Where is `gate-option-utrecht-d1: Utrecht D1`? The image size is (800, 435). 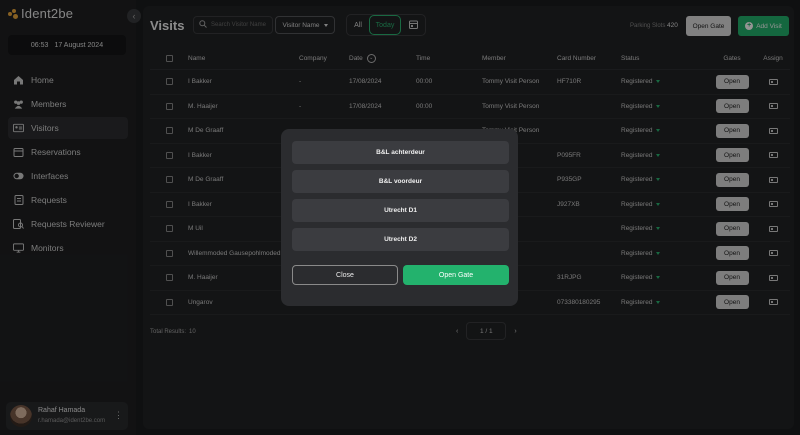 gate-option-utrecht-d1: Utrecht D1 is located at coordinates (400, 210).